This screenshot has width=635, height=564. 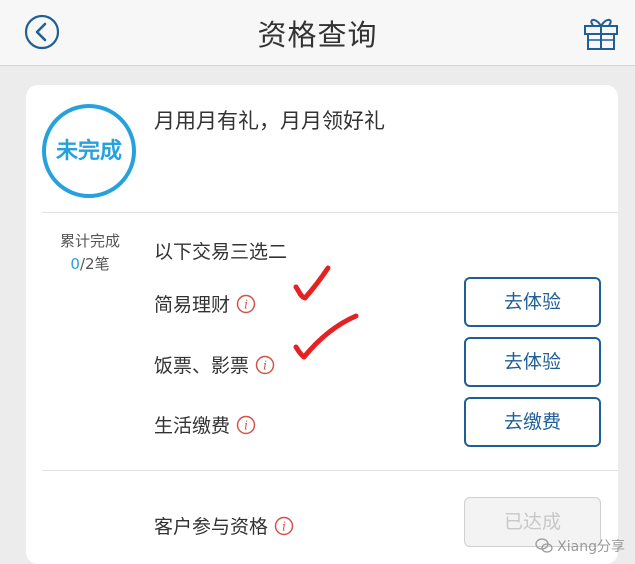 I want to click on eligibility-label: 客户参与资格 i, so click(x=224, y=525).